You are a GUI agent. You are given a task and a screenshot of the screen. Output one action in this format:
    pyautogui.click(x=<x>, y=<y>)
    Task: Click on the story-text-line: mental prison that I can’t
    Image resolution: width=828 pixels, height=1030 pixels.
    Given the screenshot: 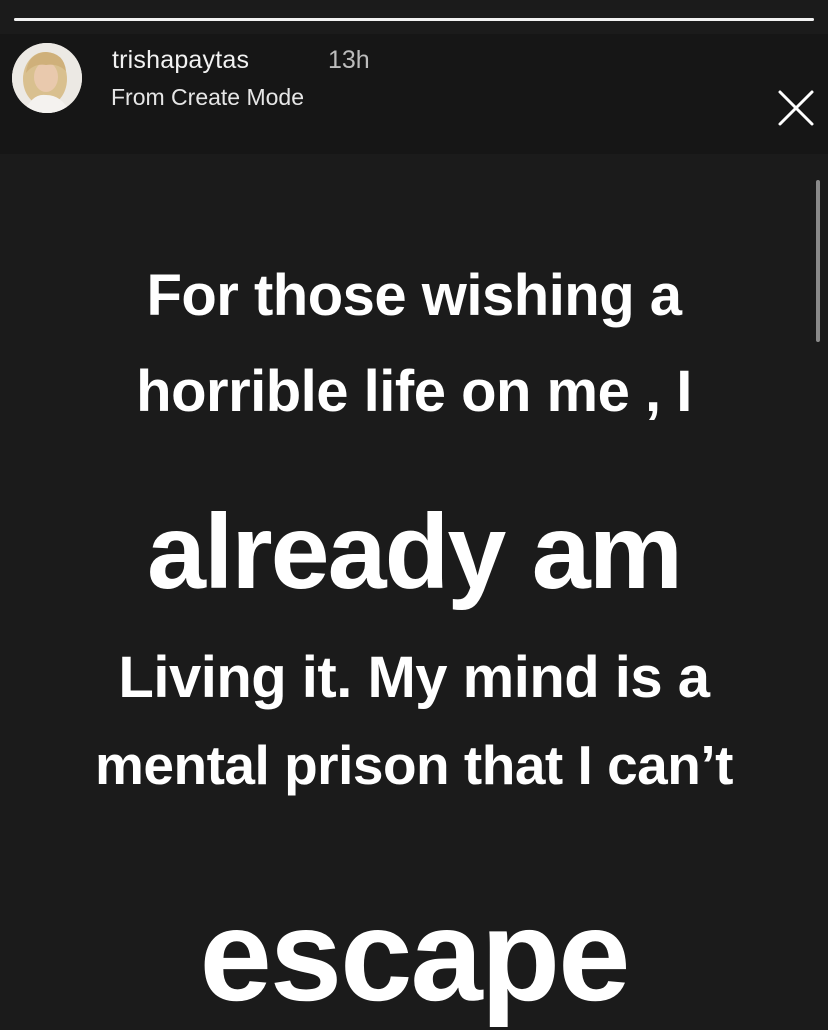 What is the action you would take?
    pyautogui.click(x=414, y=765)
    